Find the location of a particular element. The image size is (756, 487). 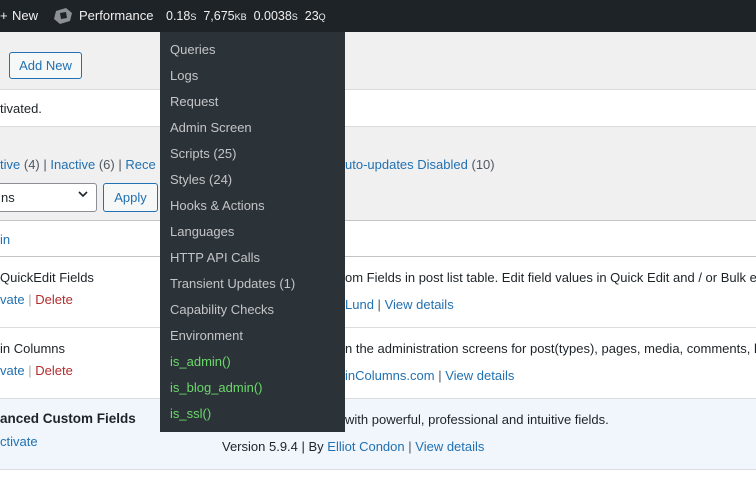

chevron-down-icon is located at coordinates (83, 194).